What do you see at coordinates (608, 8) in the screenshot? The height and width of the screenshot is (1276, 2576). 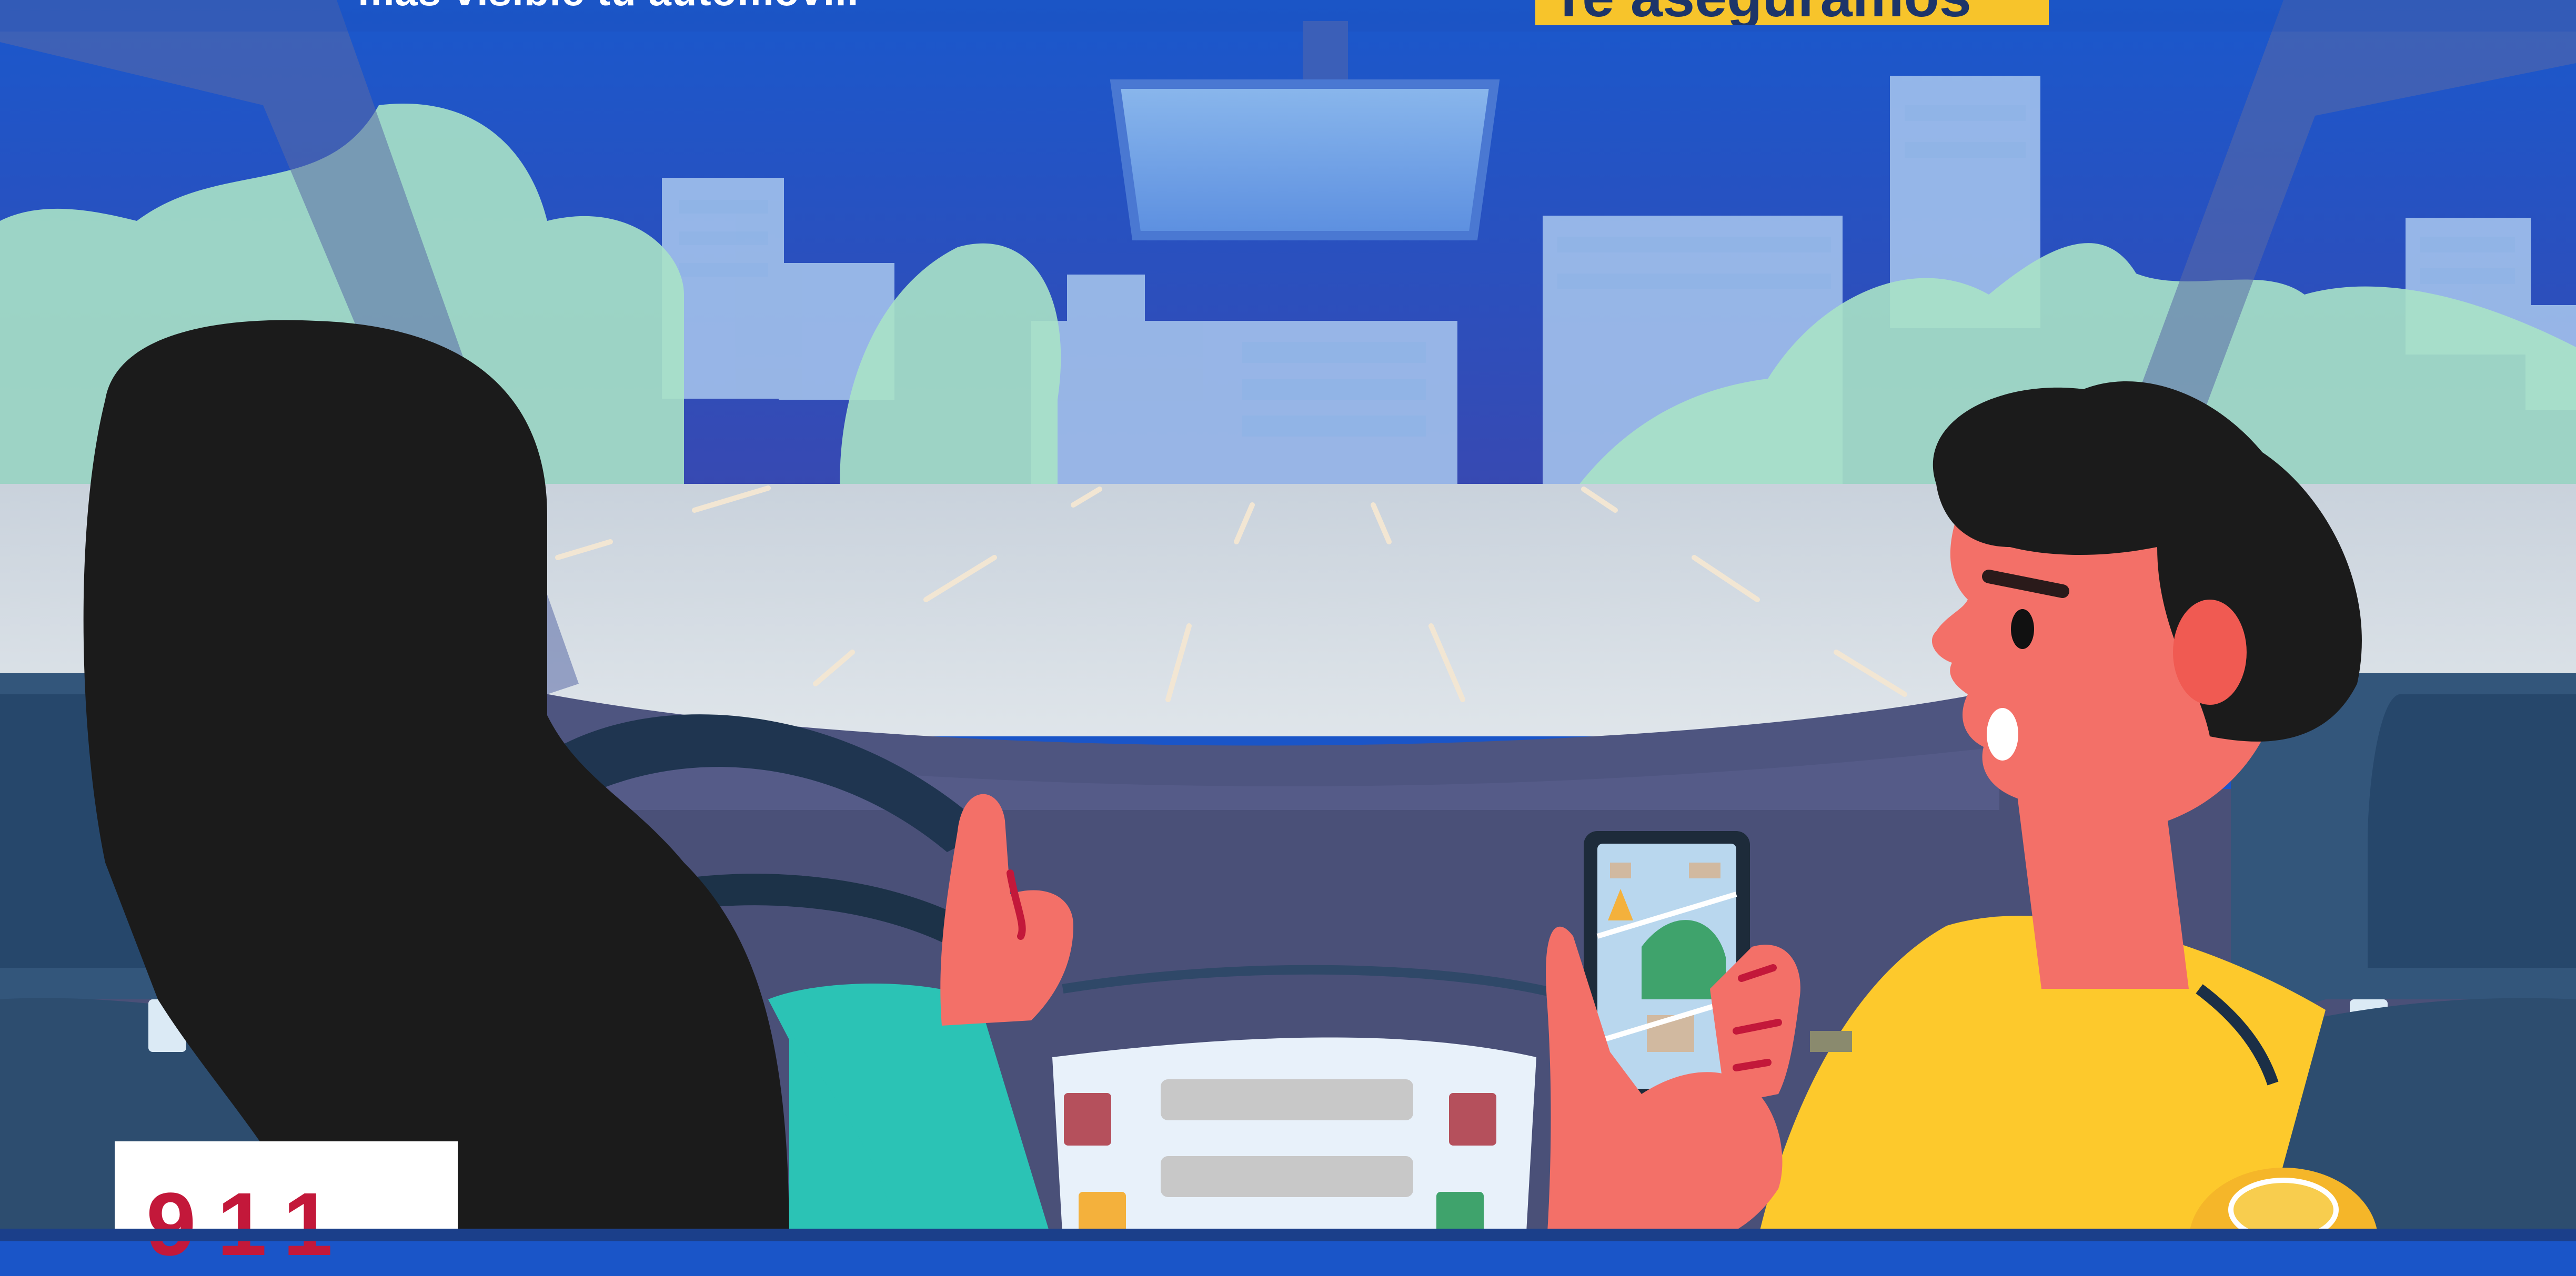 I see `headline-caption: más visible tu automóvil.` at bounding box center [608, 8].